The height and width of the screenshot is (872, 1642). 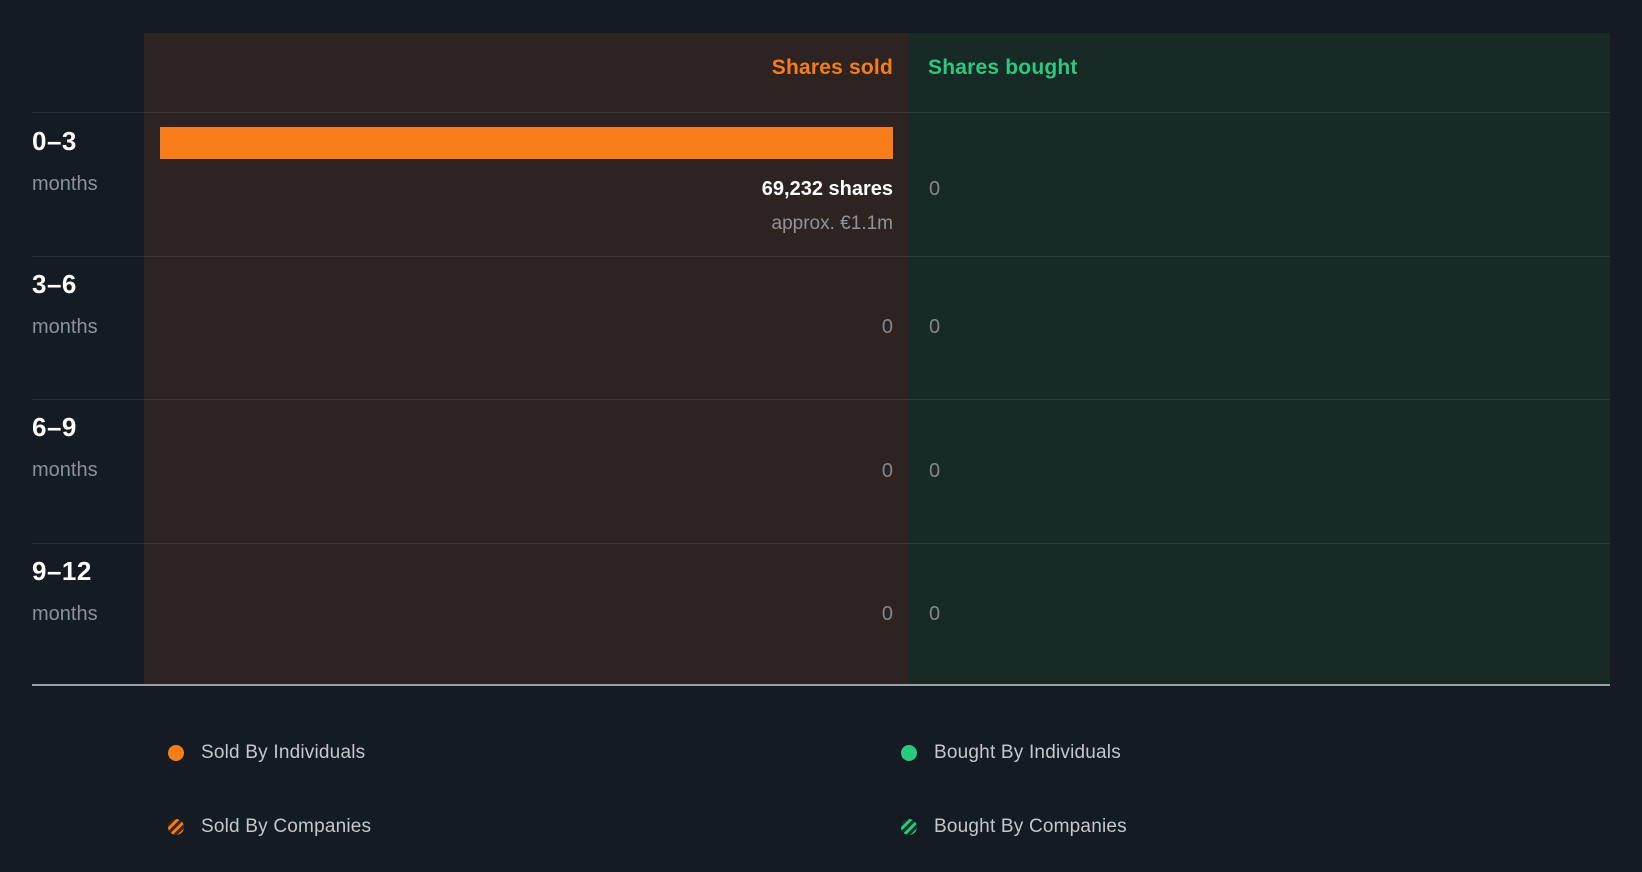 What do you see at coordinates (832, 223) in the screenshot?
I see `sold-approx-value-0-3: approx. €1.1m` at bounding box center [832, 223].